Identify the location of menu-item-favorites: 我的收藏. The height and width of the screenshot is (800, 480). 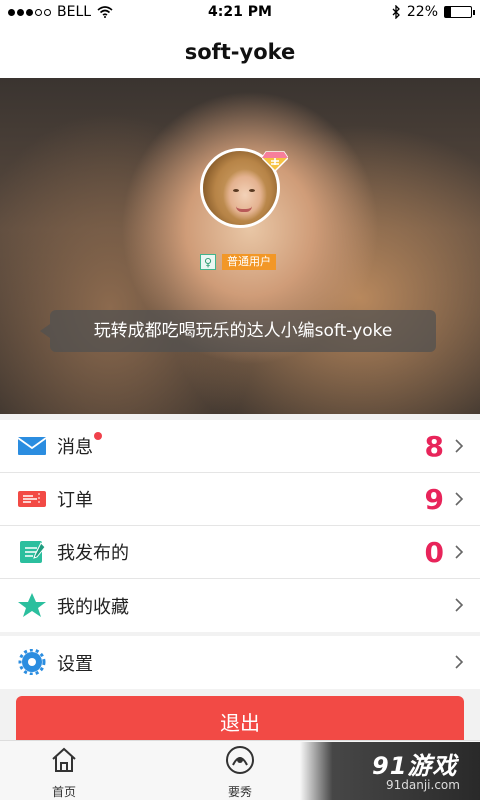
(240, 605).